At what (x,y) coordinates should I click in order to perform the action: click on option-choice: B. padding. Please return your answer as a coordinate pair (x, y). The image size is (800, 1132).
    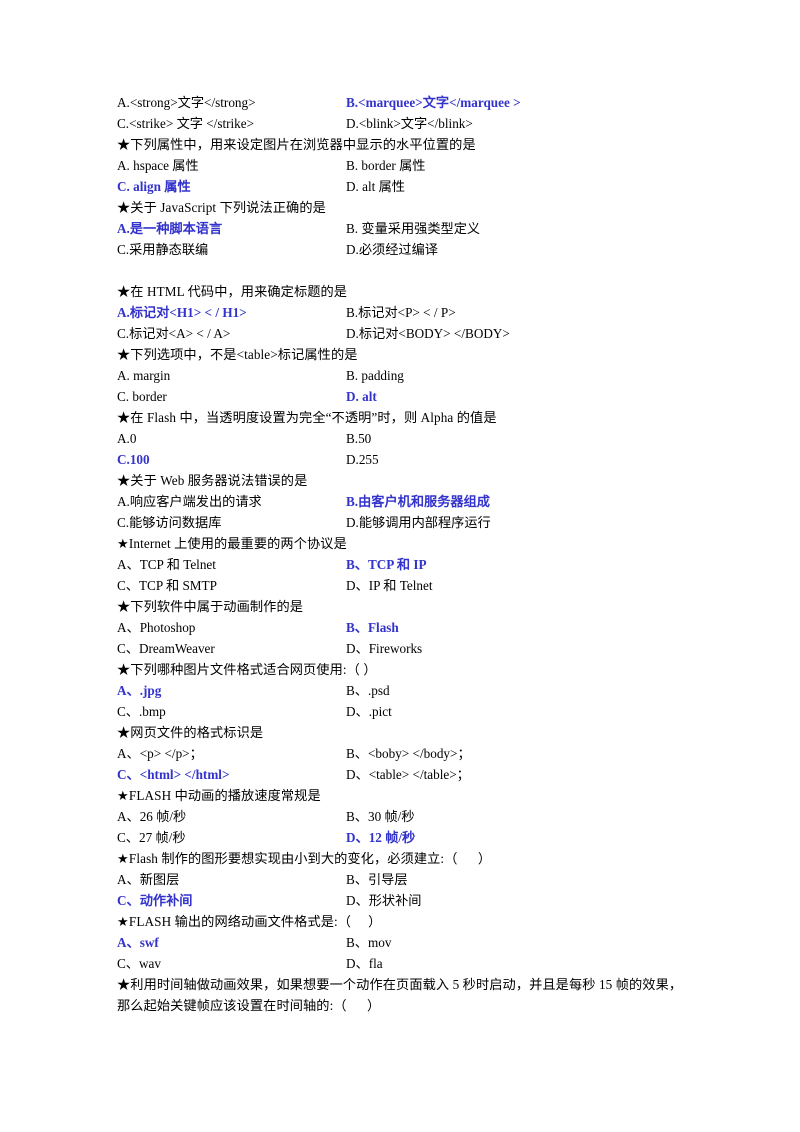
    Looking at the image, I should click on (514, 375).